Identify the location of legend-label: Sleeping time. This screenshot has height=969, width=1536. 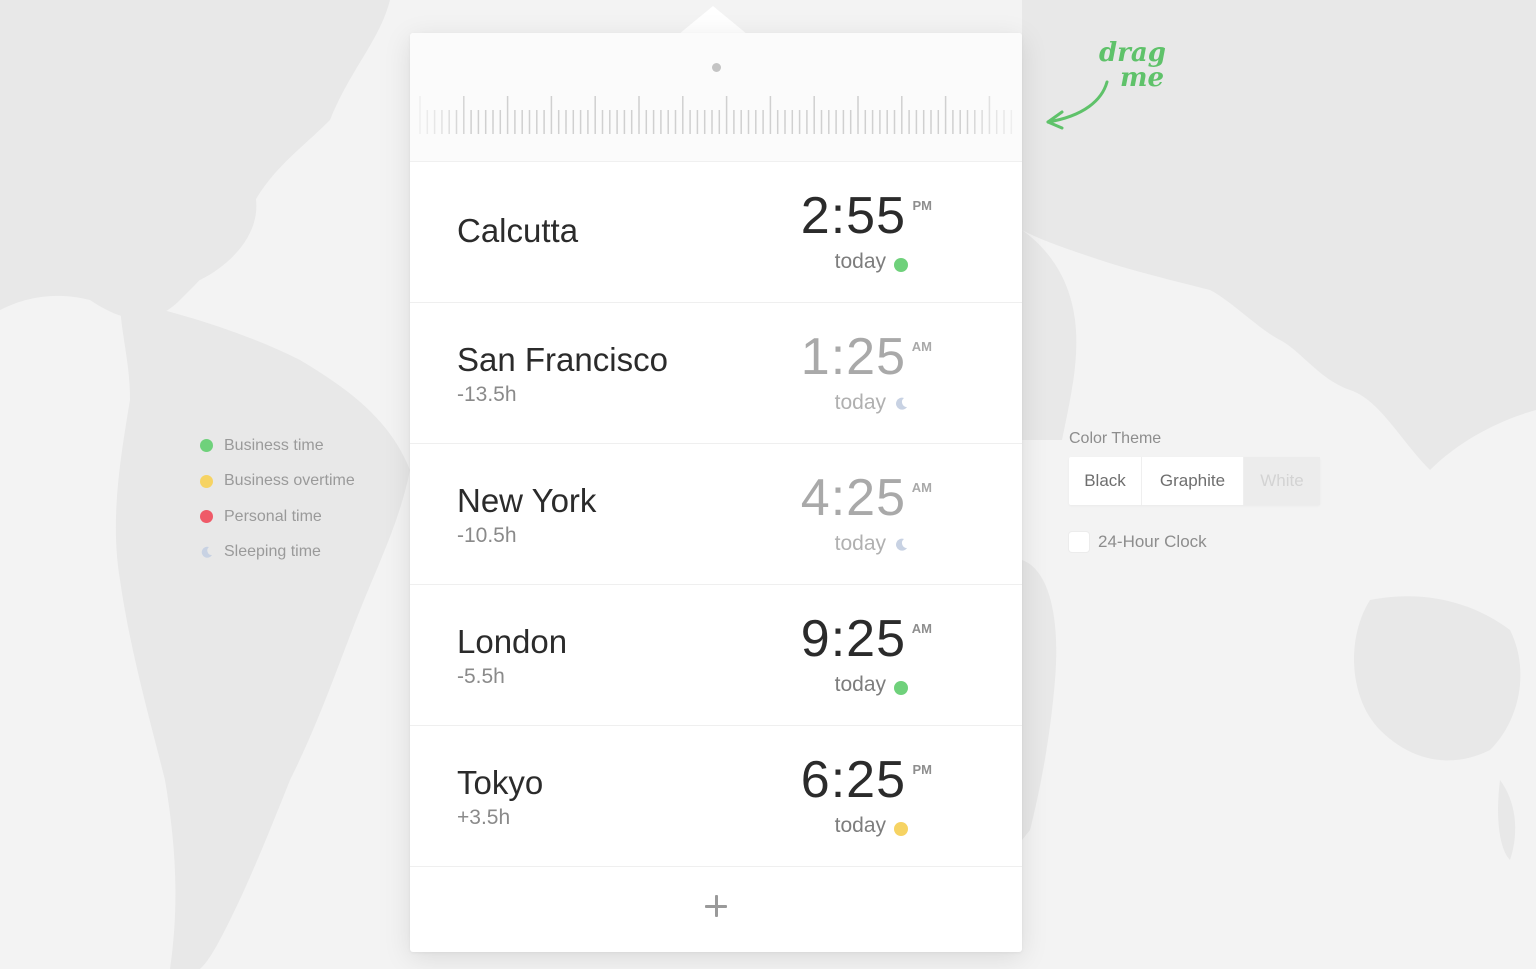
(272, 552).